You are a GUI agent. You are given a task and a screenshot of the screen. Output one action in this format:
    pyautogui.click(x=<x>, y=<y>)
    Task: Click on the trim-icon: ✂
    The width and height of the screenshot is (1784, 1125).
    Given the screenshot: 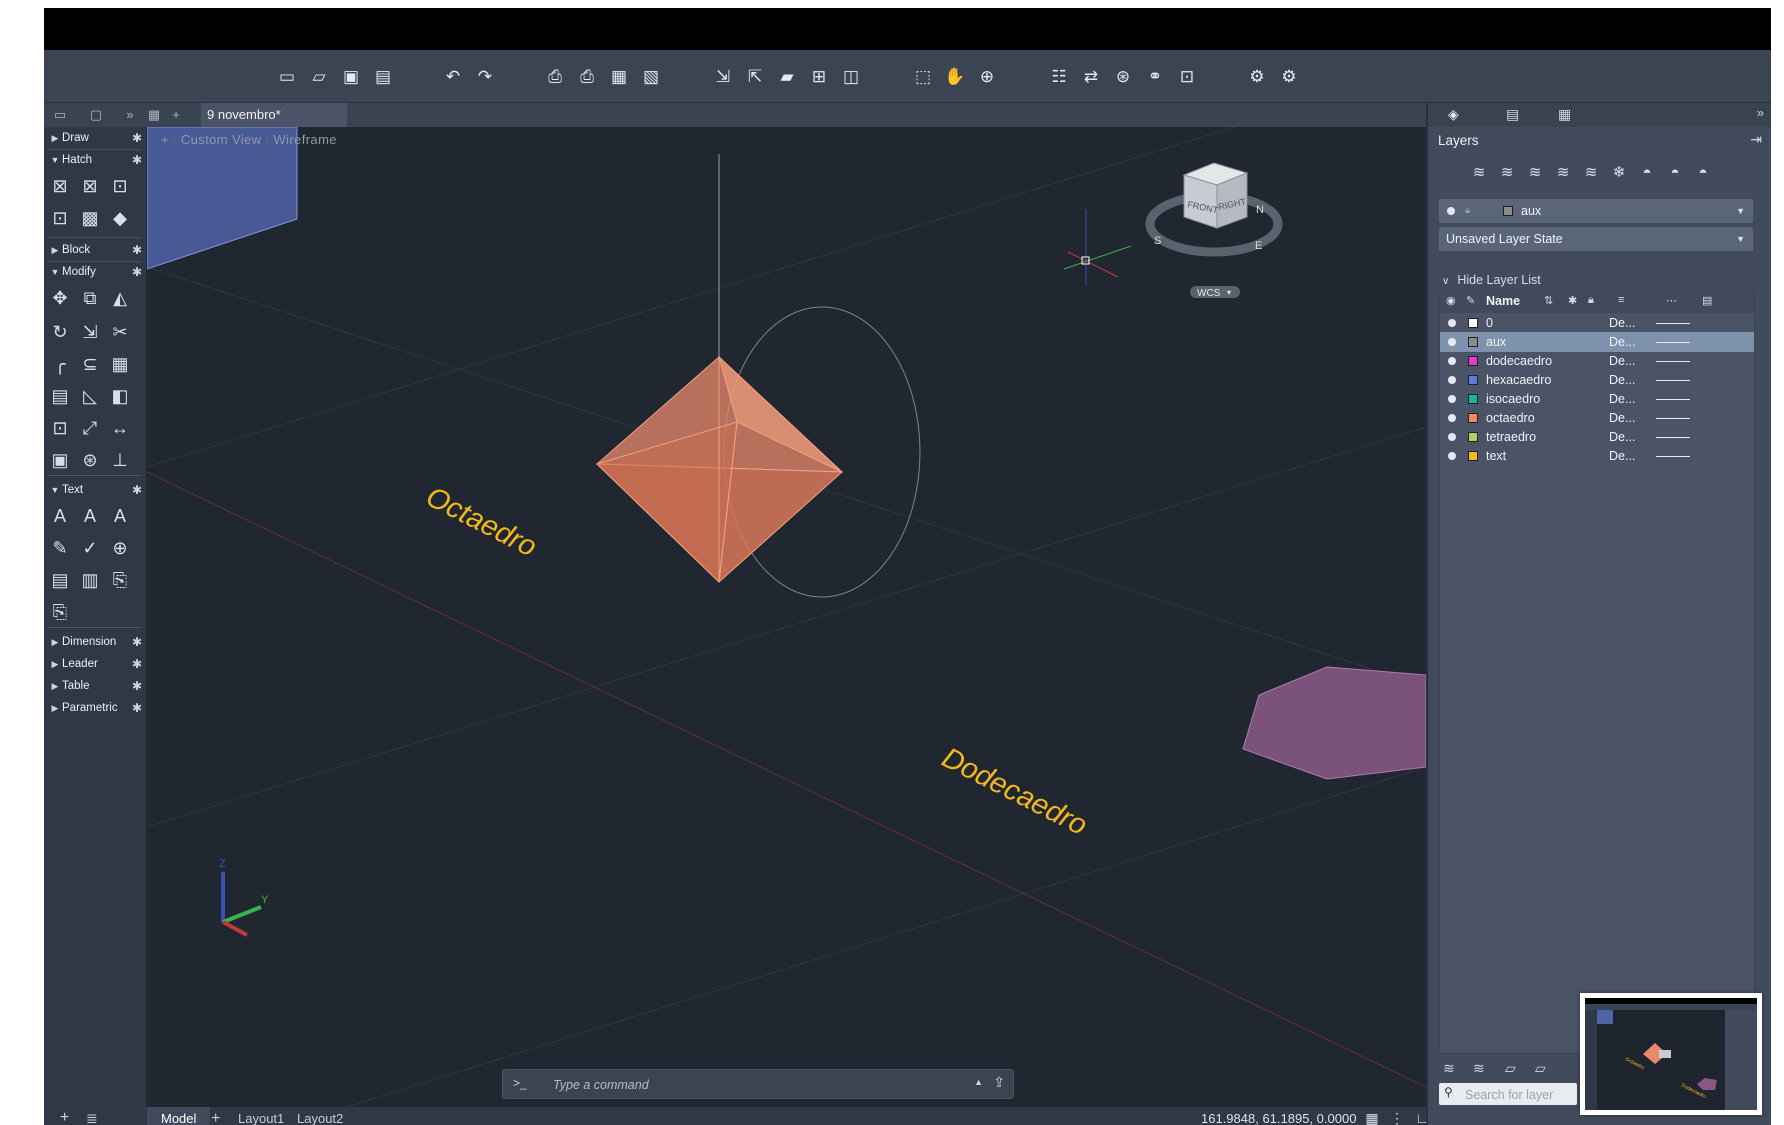 What is the action you would take?
    pyautogui.click(x=120, y=332)
    